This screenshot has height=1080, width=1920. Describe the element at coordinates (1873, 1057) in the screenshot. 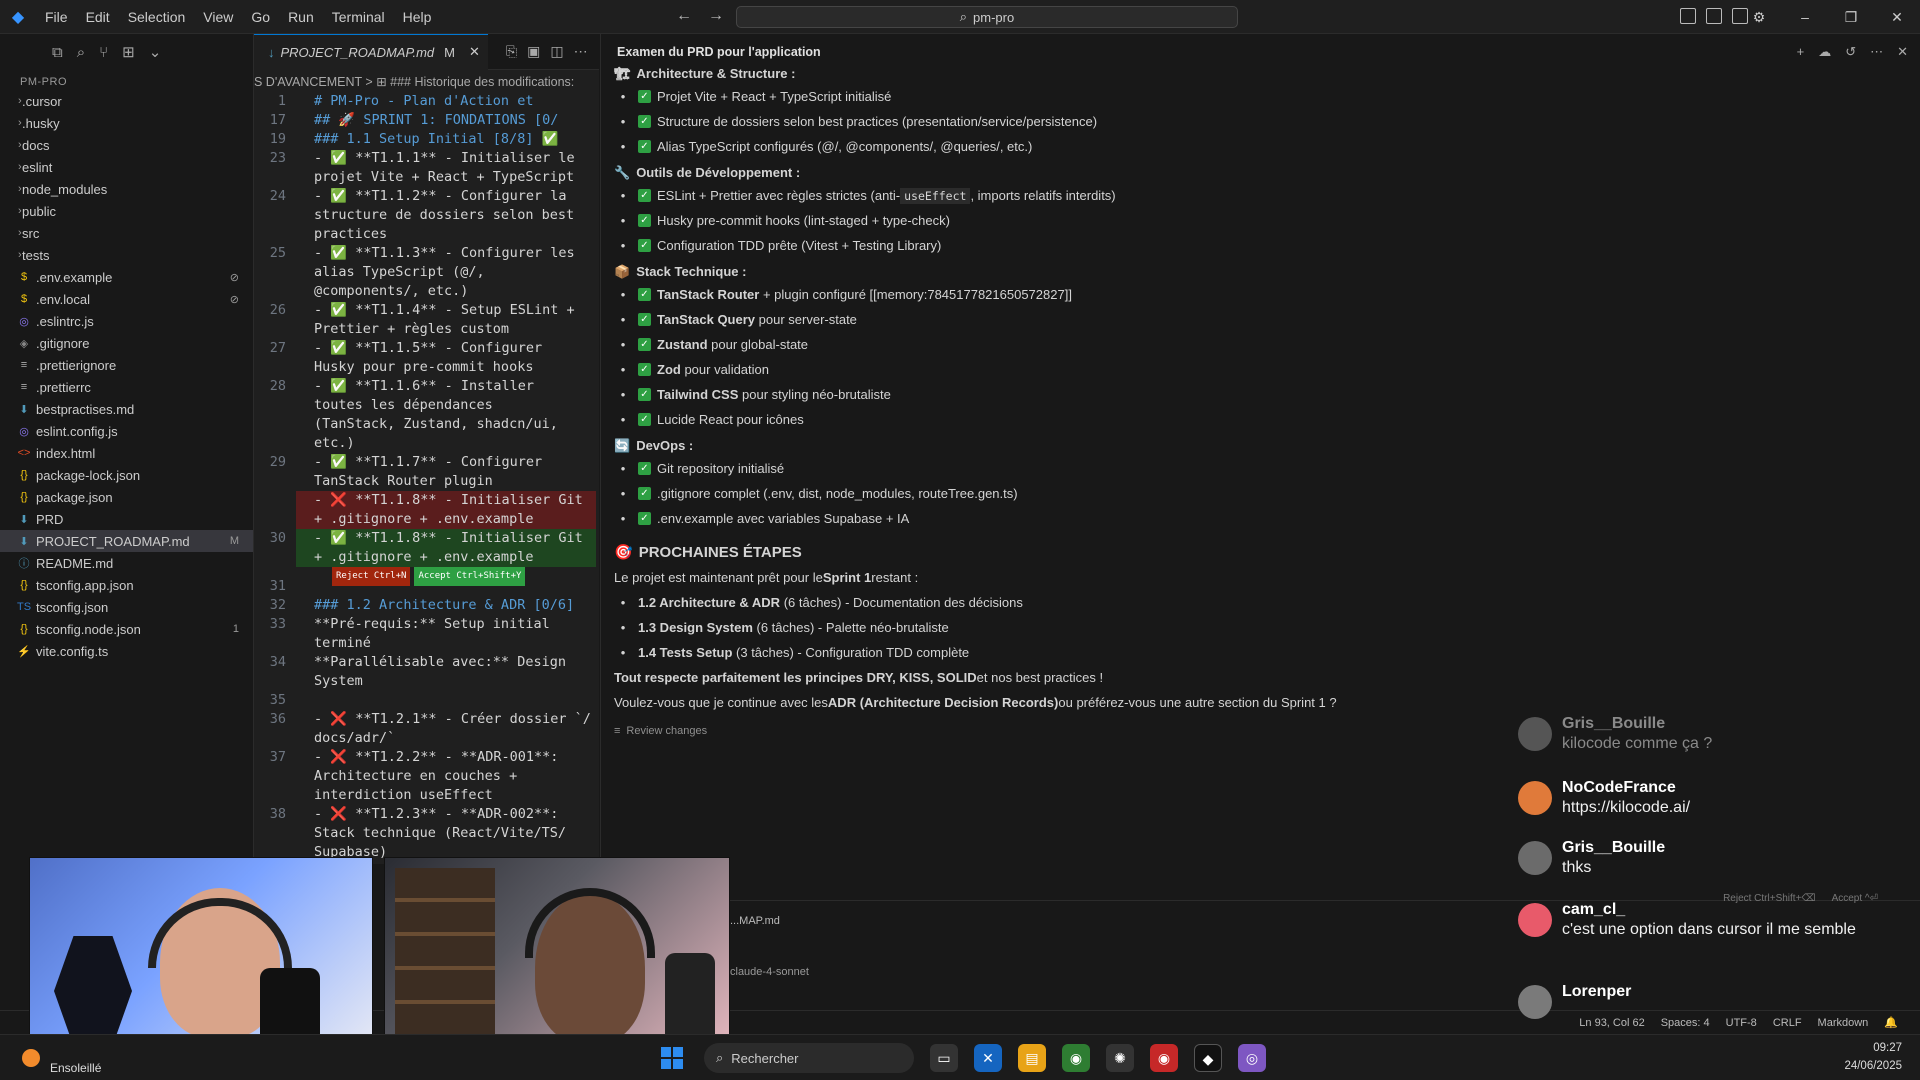

I see `system-clock: 09:27 24/06/2025` at that location.